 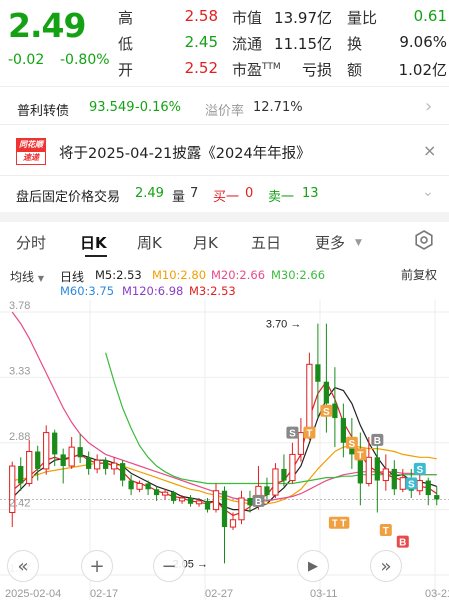 I want to click on x-tick-label: 03-21, so click(x=437, y=594).